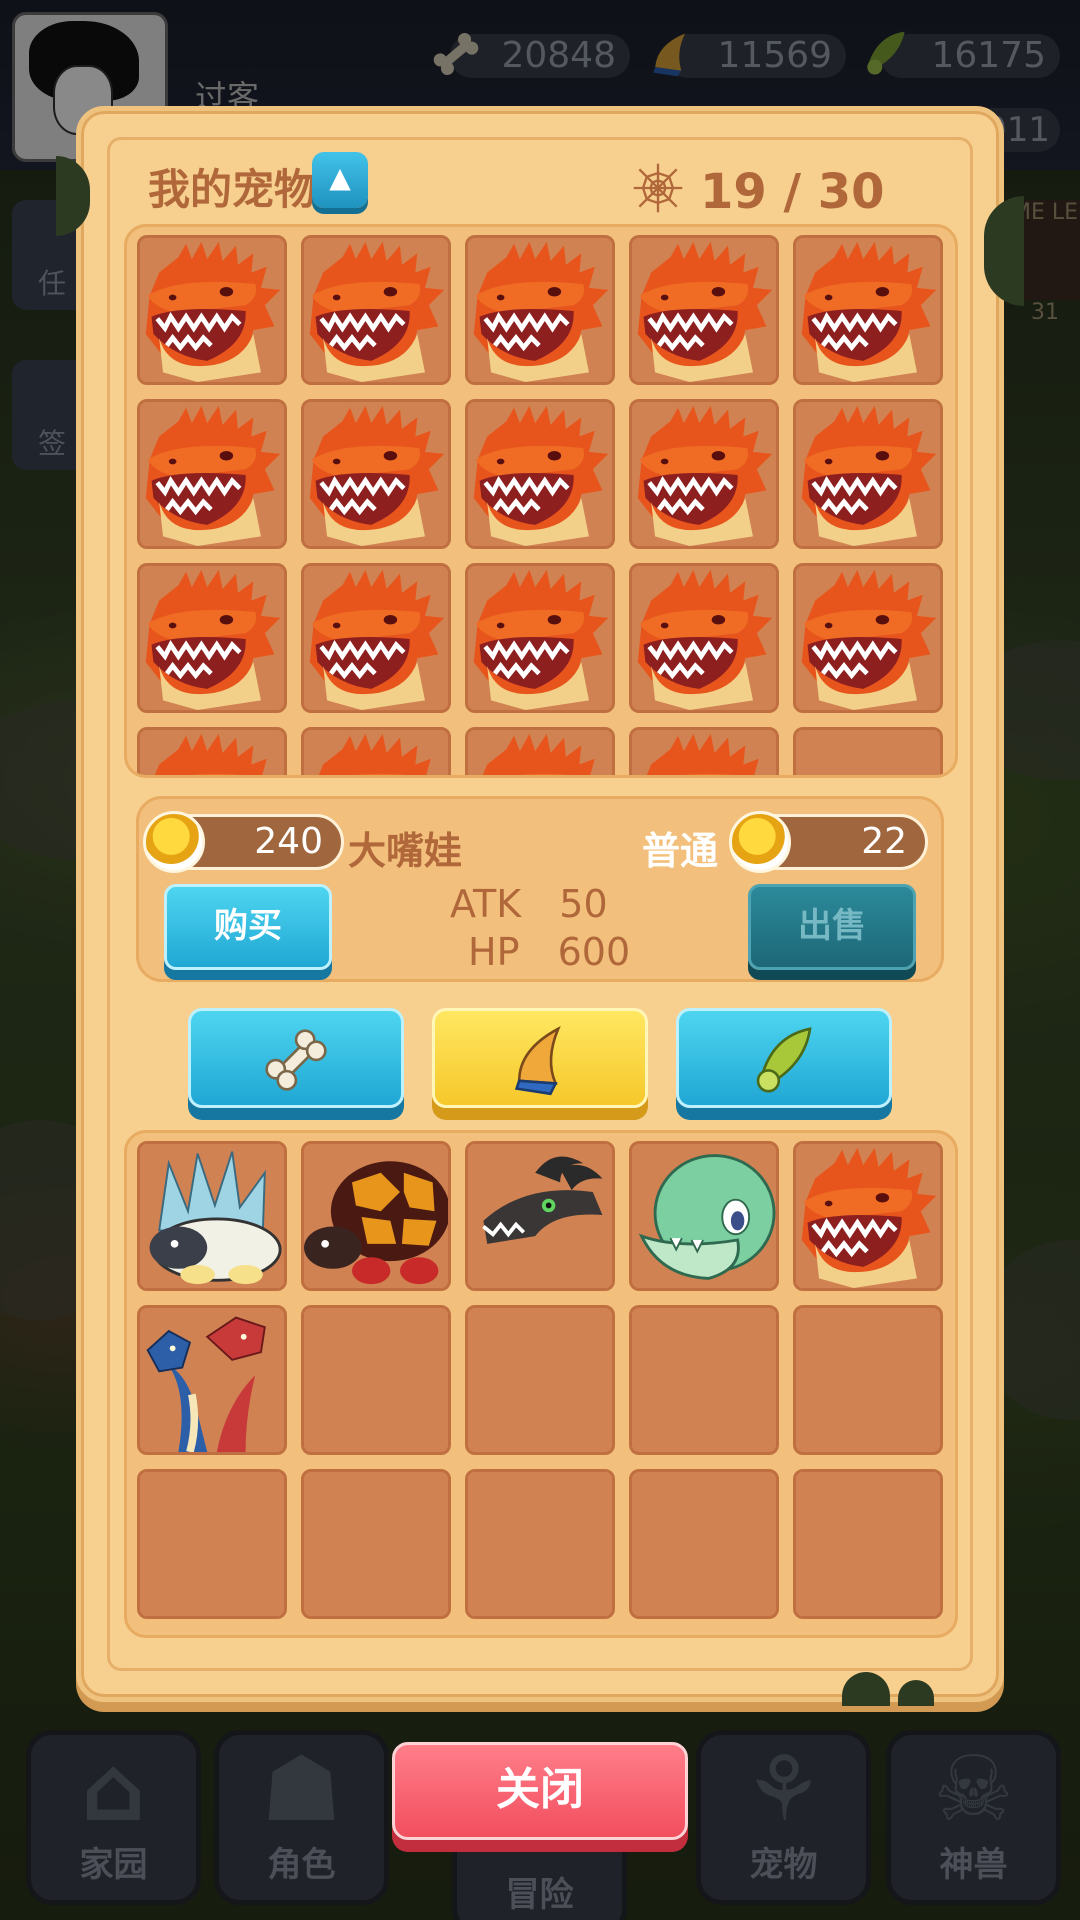 The width and height of the screenshot is (1080, 1920). I want to click on tab-horn-food, so click(540, 1058).